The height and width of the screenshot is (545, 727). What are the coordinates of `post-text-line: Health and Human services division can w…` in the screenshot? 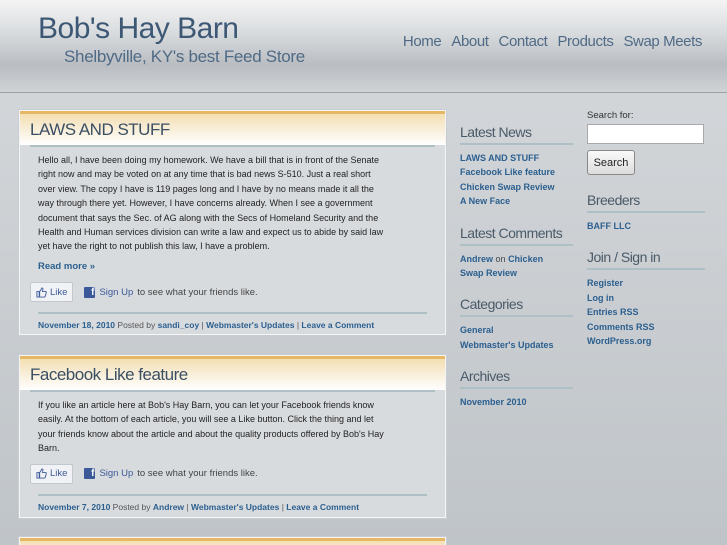 It's located at (211, 232).